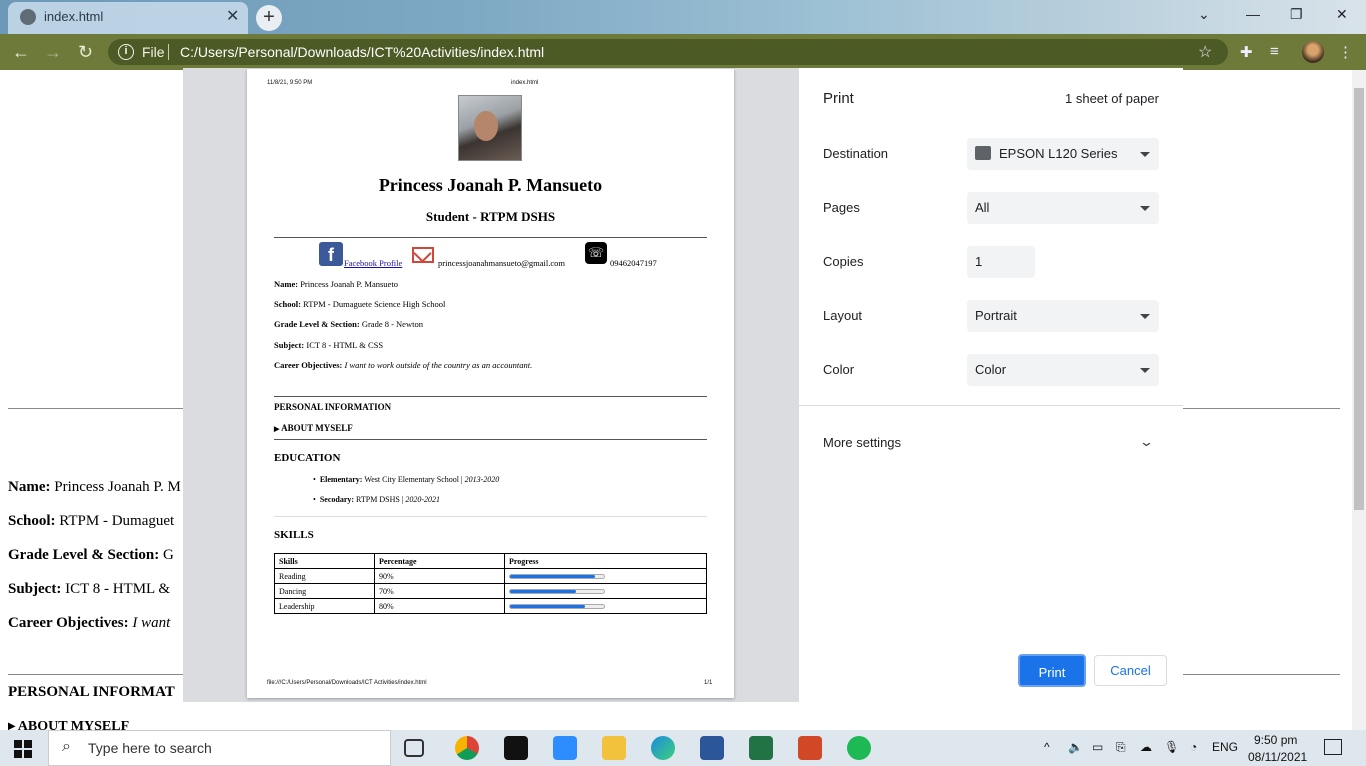 The image size is (1366, 766). Describe the element at coordinates (490, 606) in the screenshot. I see `table-row: Leadership 80%` at that location.